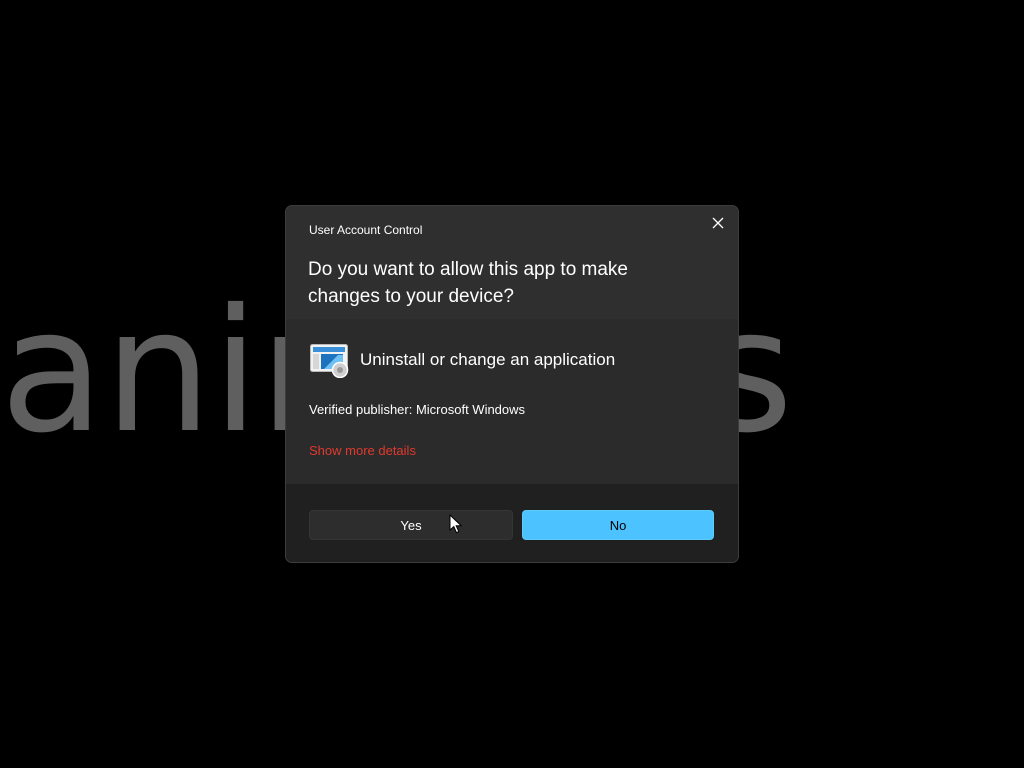  Describe the element at coordinates (456, 524) in the screenshot. I see `mouse-pointer-icon` at that location.